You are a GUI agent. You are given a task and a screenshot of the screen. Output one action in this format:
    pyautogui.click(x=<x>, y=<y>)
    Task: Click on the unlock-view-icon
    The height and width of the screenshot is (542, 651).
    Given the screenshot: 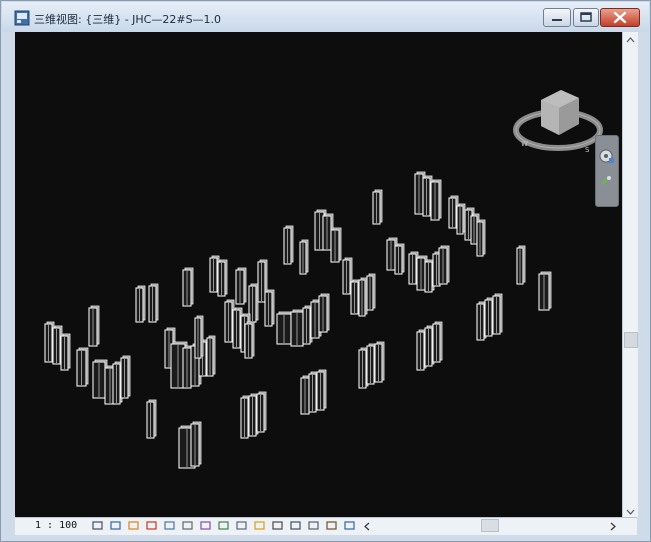 What is the action you would take?
    pyautogui.click(x=223, y=525)
    